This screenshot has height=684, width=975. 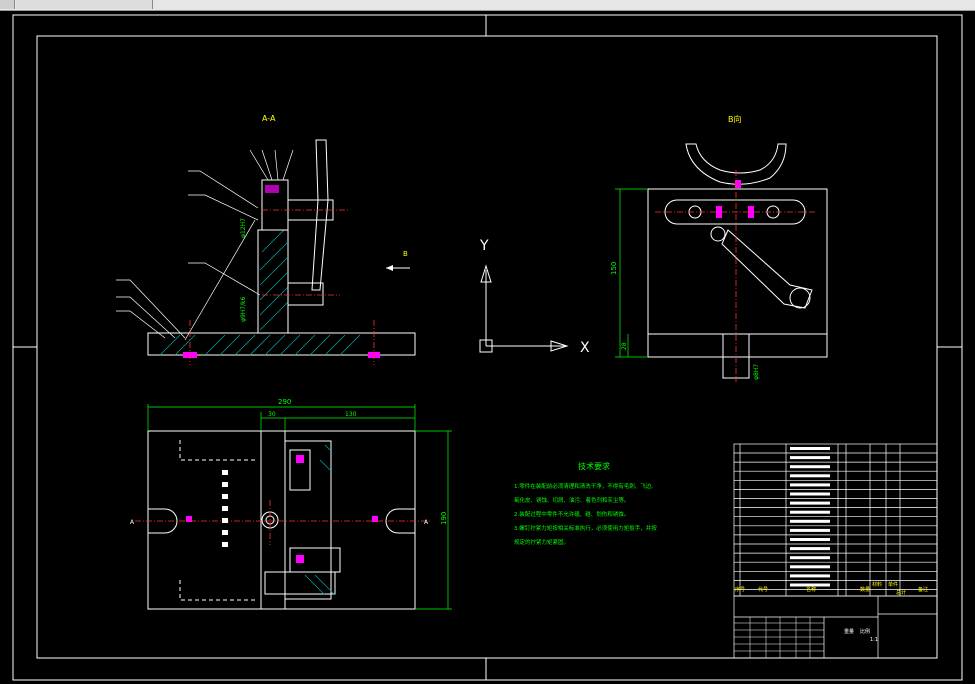 What do you see at coordinates (84, 4) in the screenshot?
I see `window-tab` at bounding box center [84, 4].